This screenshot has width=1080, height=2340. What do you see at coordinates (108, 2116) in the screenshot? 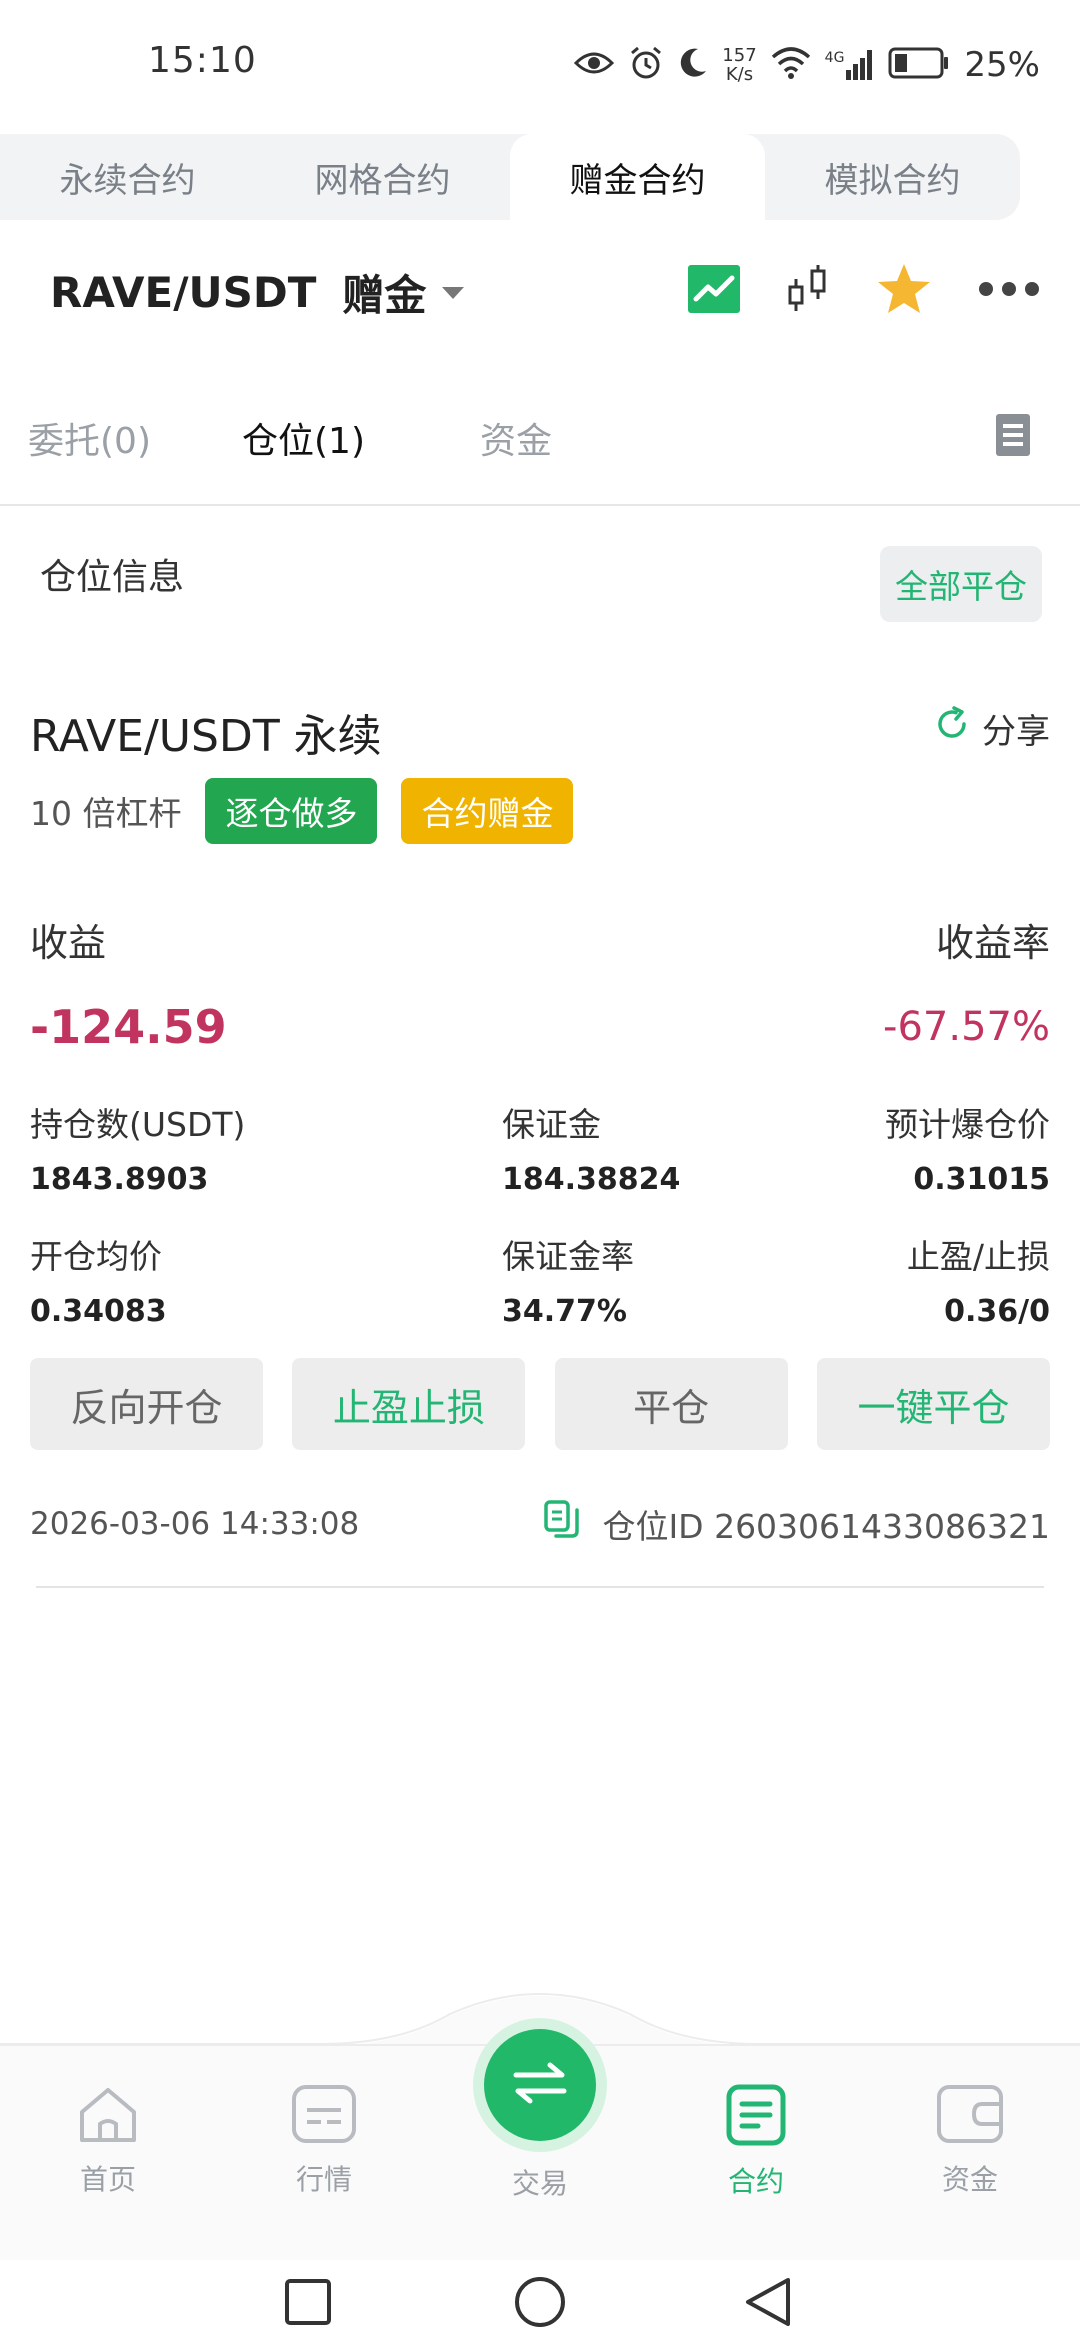
I see `home-icon` at bounding box center [108, 2116].